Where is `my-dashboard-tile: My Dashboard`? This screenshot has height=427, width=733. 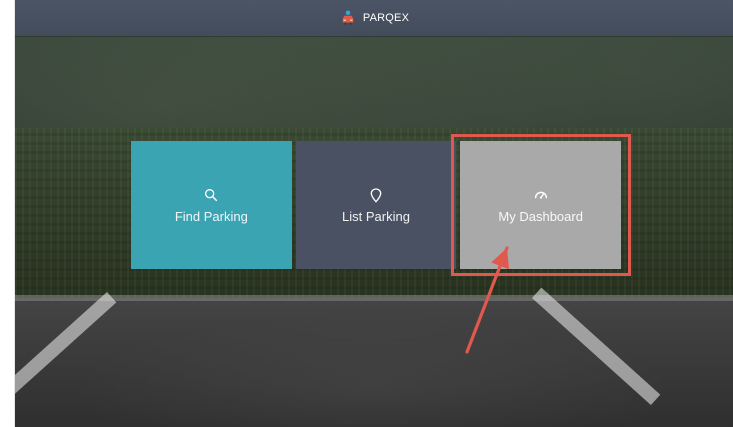 my-dashboard-tile: My Dashboard is located at coordinates (541, 205).